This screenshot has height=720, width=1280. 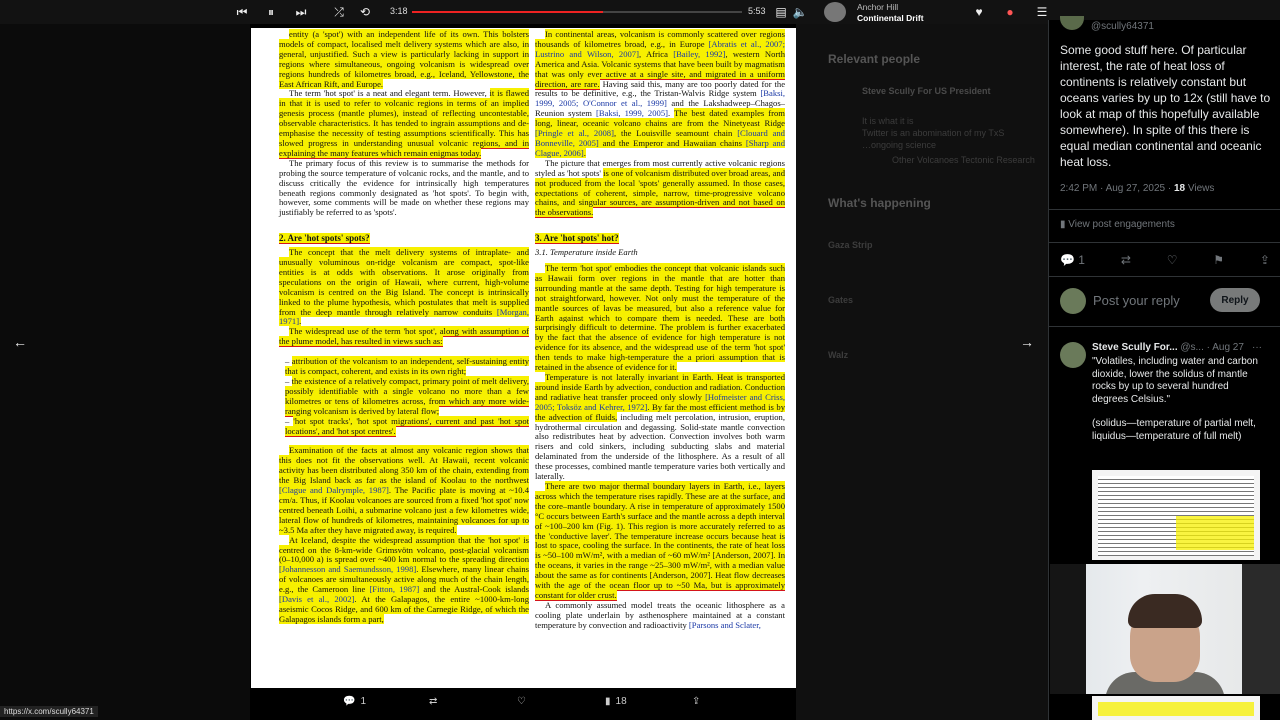 What do you see at coordinates (324, 239) in the screenshot?
I see `paper-text-run: 2. Are 'hot spots' spots?` at bounding box center [324, 239].